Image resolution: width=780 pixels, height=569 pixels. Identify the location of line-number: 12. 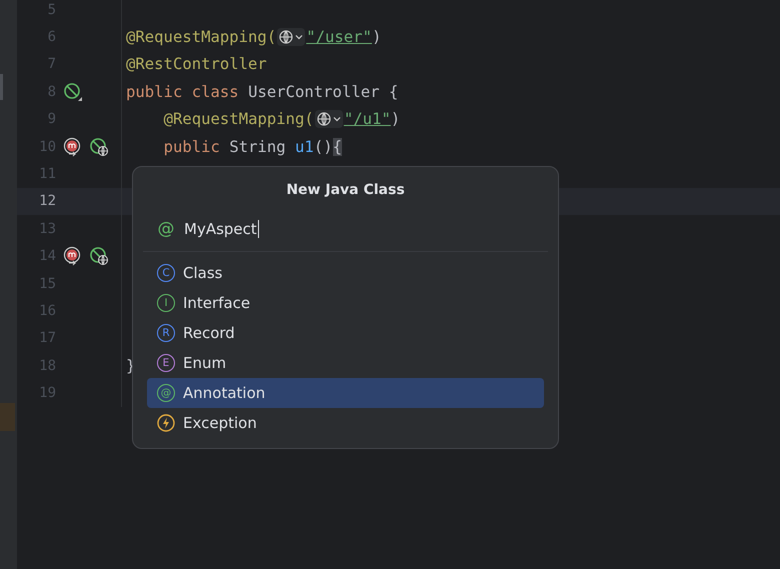
(47, 201).